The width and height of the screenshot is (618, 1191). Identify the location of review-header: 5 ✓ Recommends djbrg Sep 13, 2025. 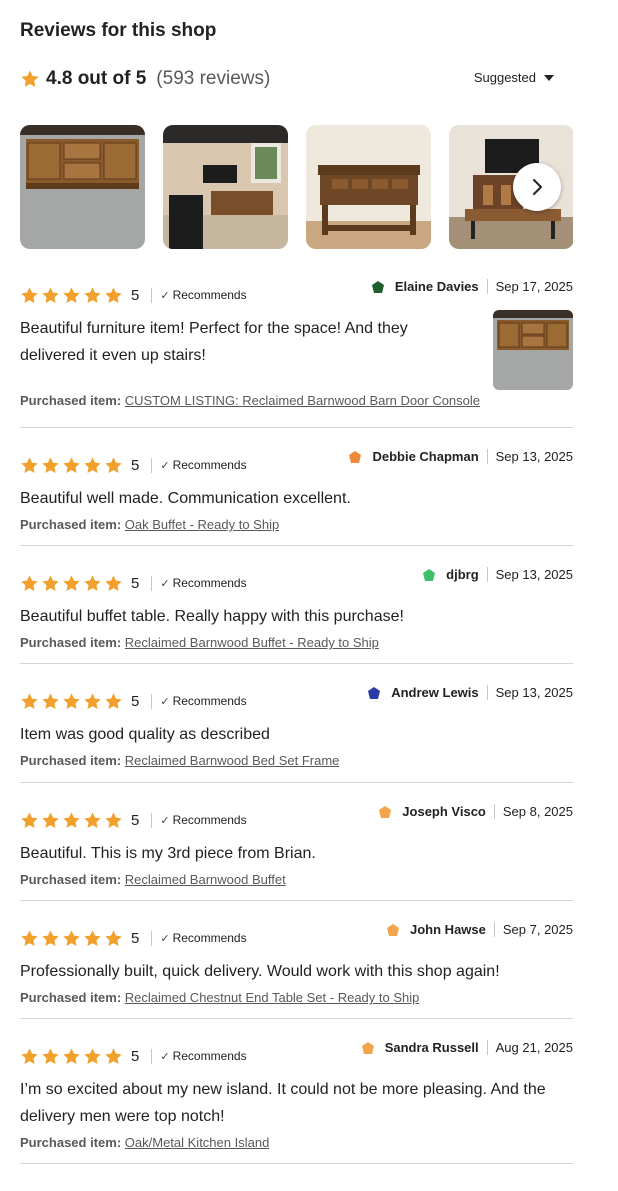
(296, 580).